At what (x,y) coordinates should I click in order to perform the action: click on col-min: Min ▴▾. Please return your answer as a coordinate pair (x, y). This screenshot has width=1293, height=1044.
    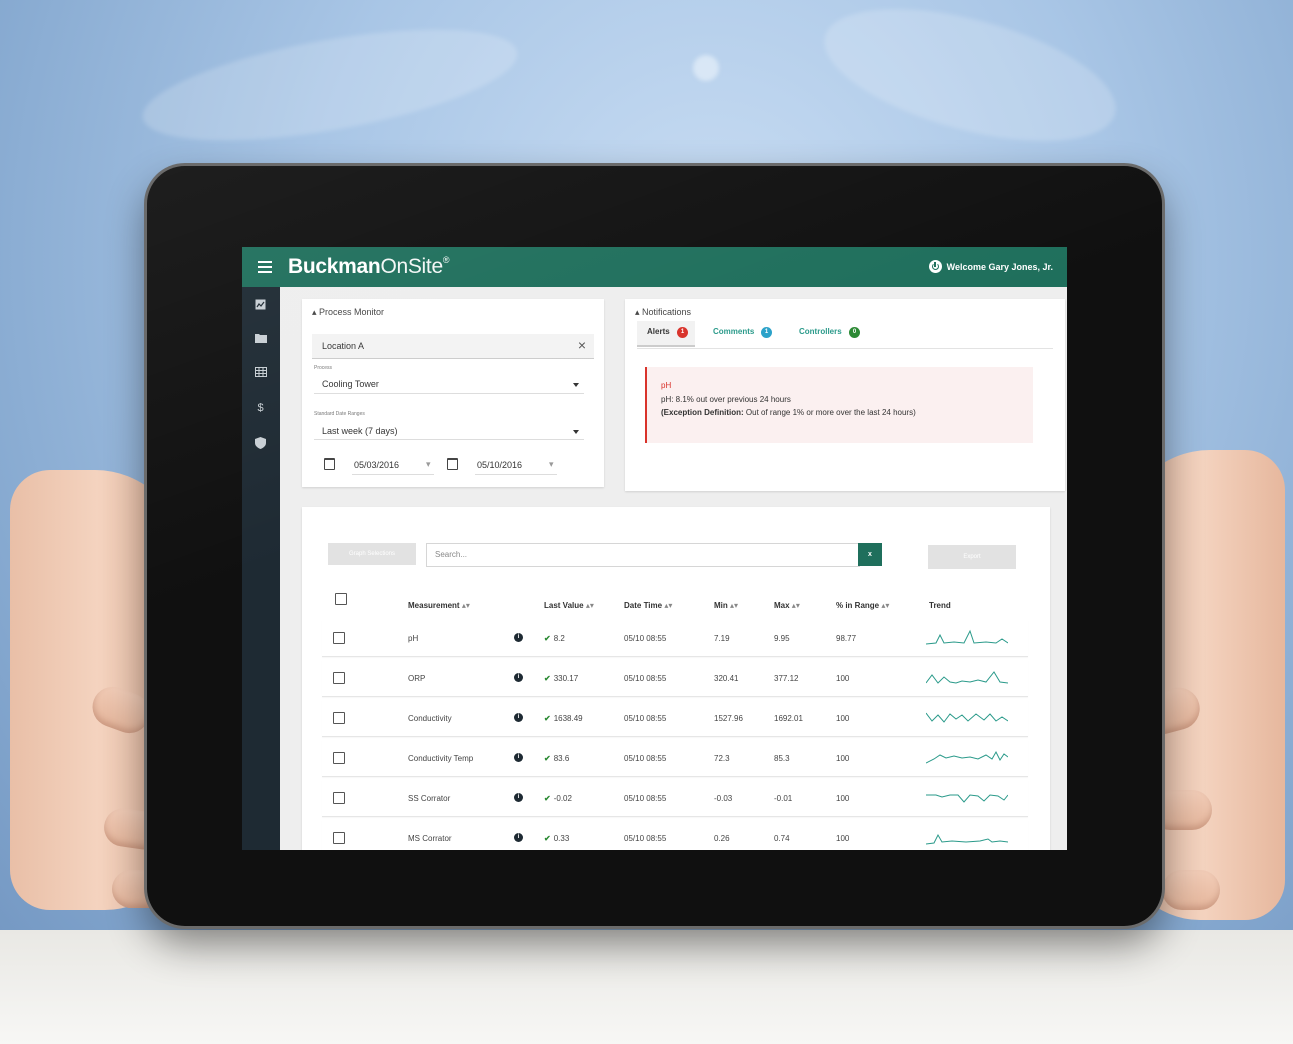
    Looking at the image, I should click on (726, 605).